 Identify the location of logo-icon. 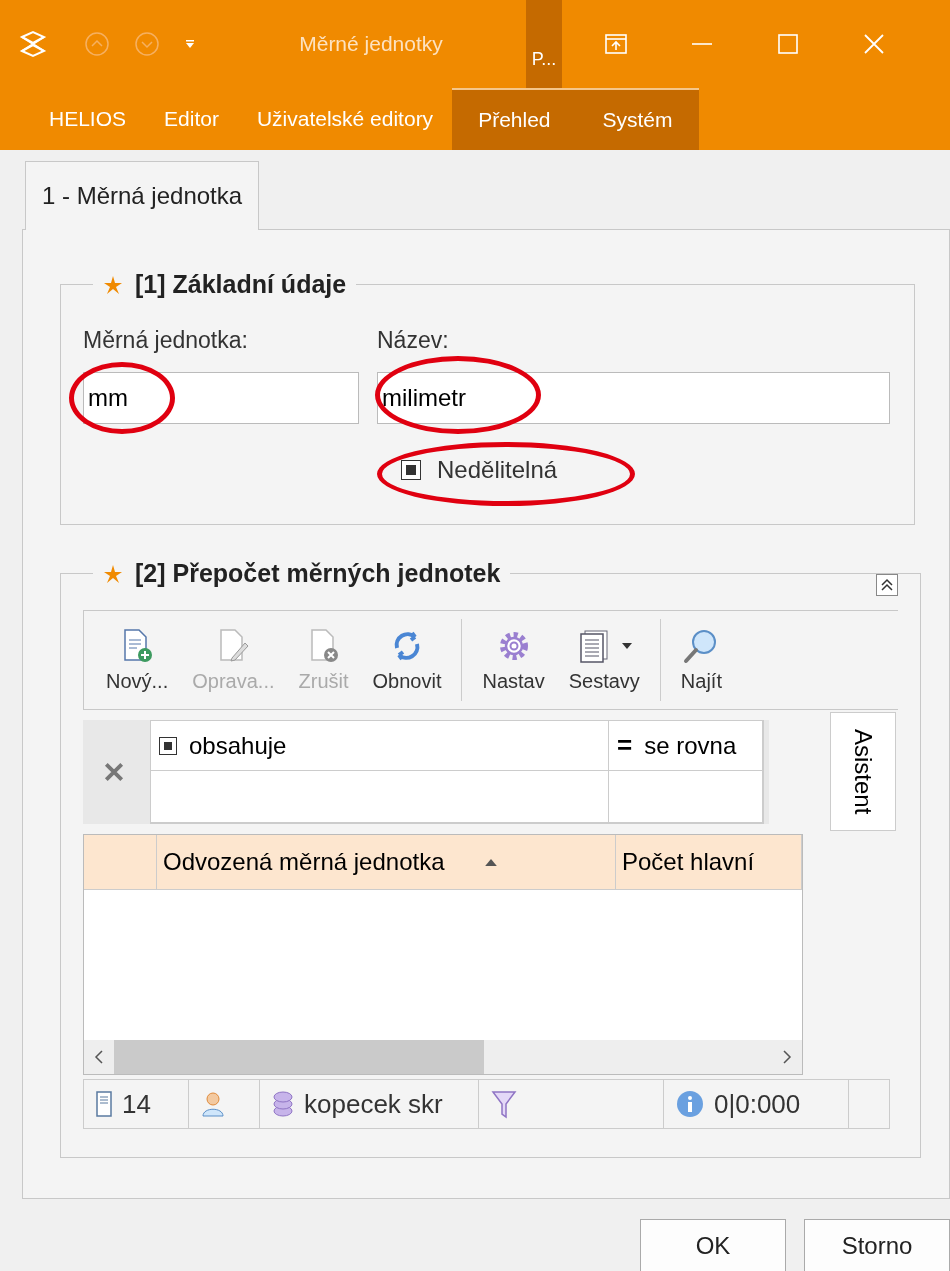
(33, 44).